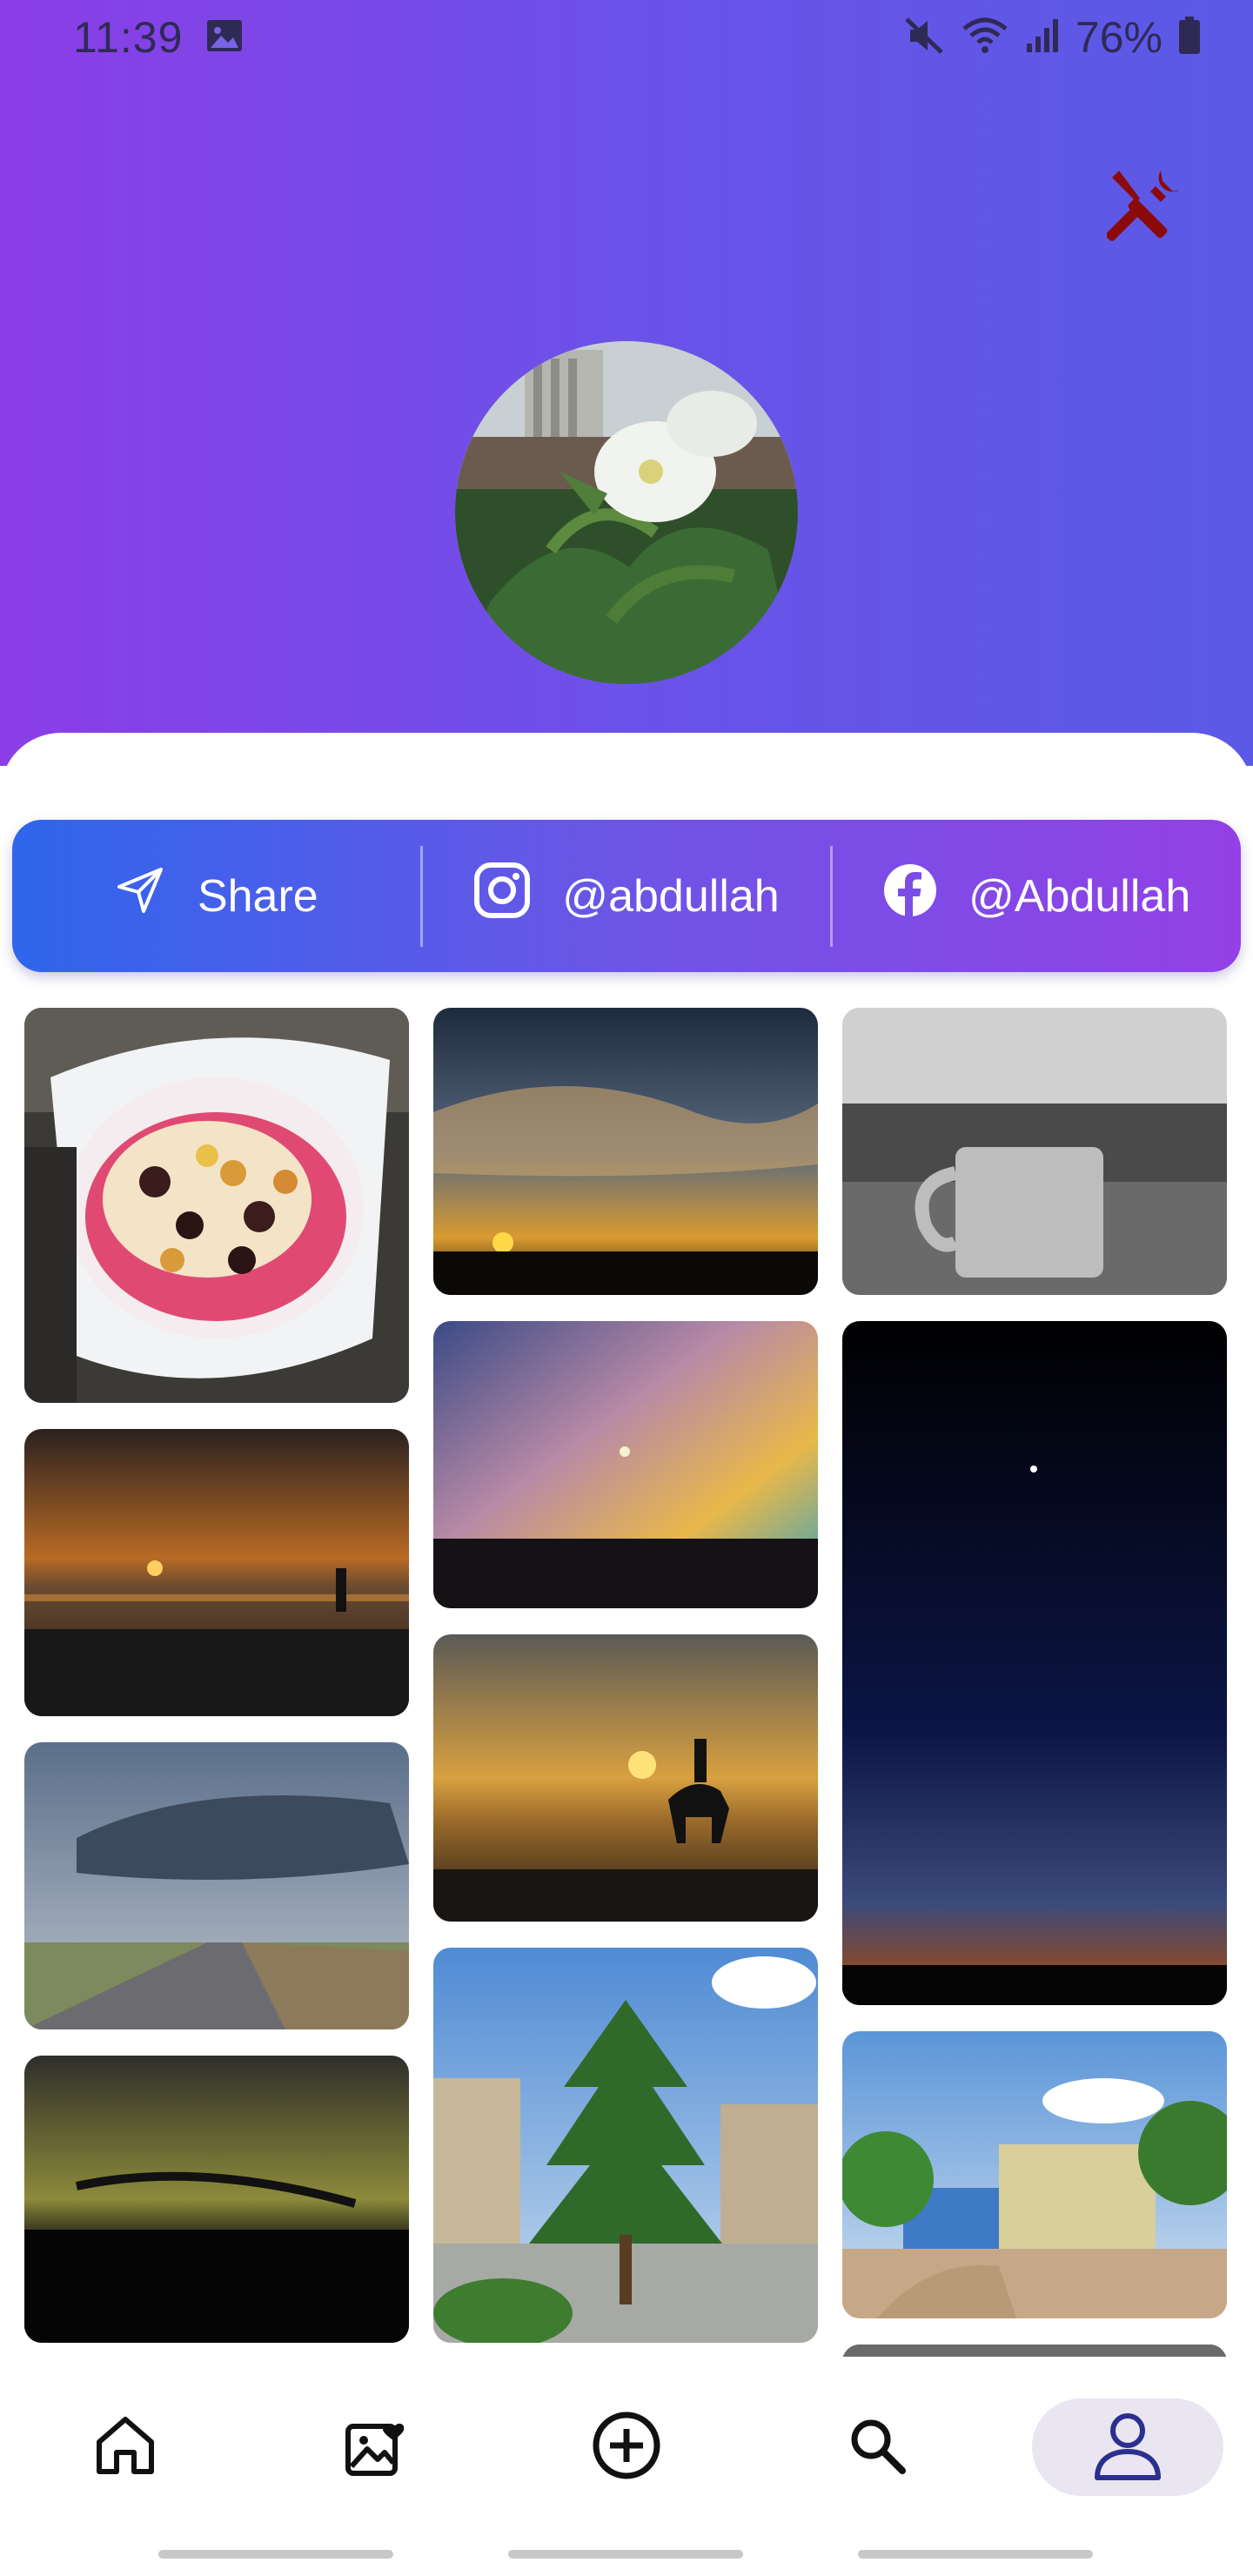  What do you see at coordinates (216, 2199) in the screenshot?
I see `photo-wheat-silhouette` at bounding box center [216, 2199].